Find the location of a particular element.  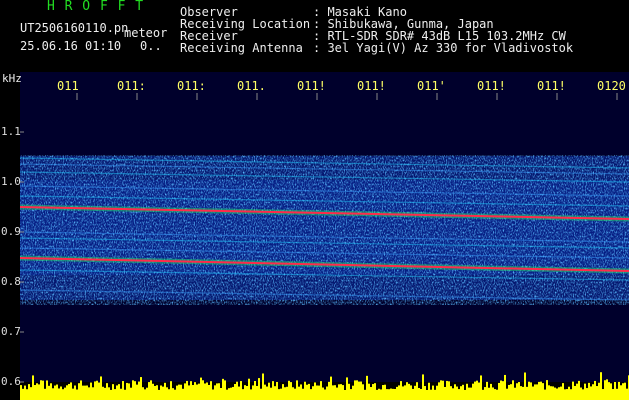

x-tick-label: 011! is located at coordinates (311, 86).